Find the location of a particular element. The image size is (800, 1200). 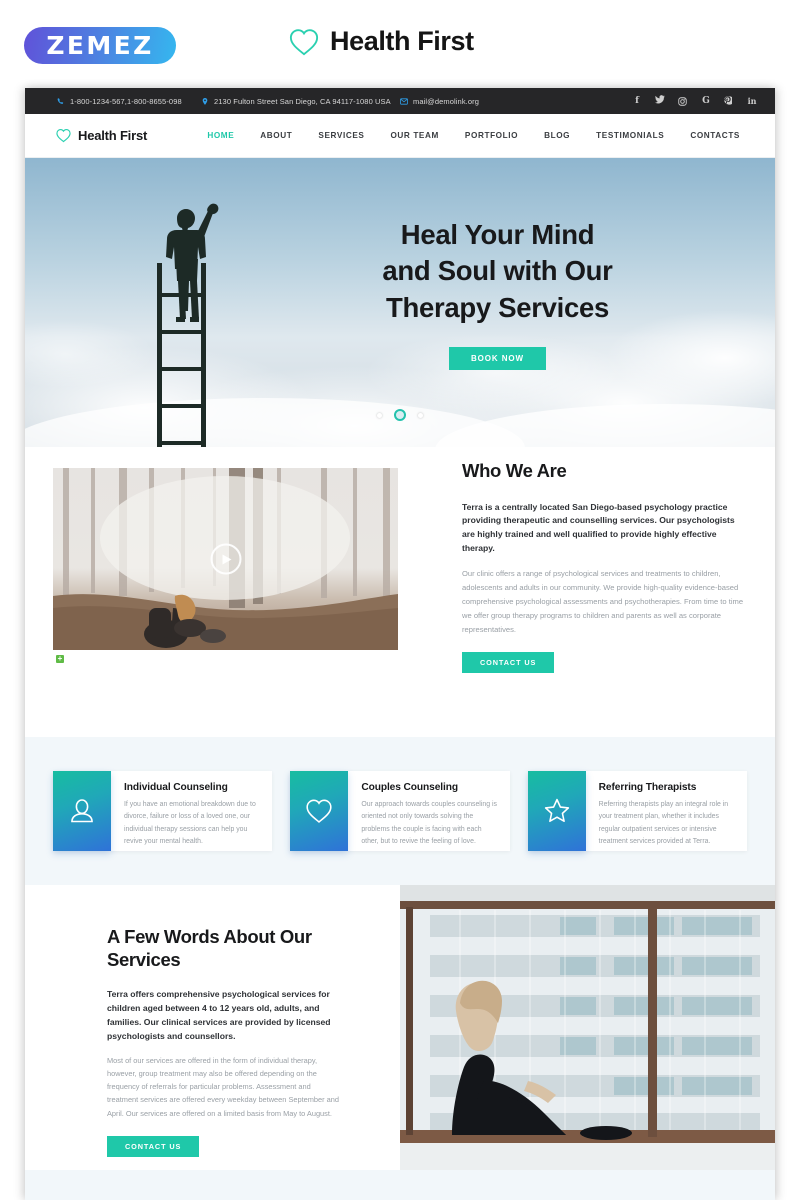

contact-us-button-who: CONTACT US is located at coordinates (508, 663).